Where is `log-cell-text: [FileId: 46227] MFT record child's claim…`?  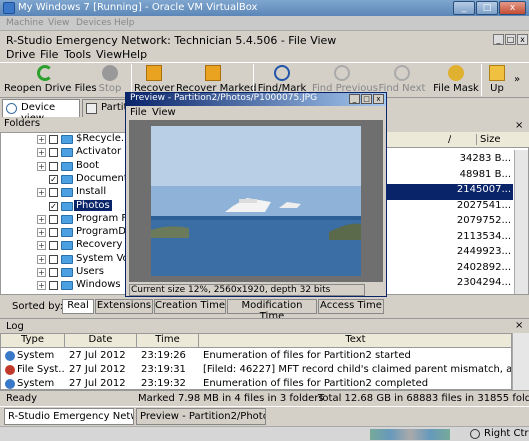 log-cell-text: [FileId: 46227] MFT record child's claim… is located at coordinates (357, 369).